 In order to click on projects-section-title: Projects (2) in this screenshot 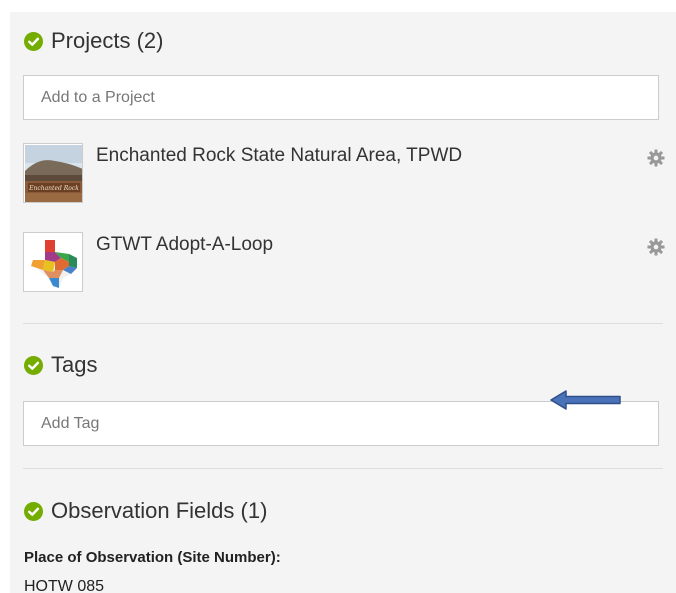, I will do `click(107, 40)`.